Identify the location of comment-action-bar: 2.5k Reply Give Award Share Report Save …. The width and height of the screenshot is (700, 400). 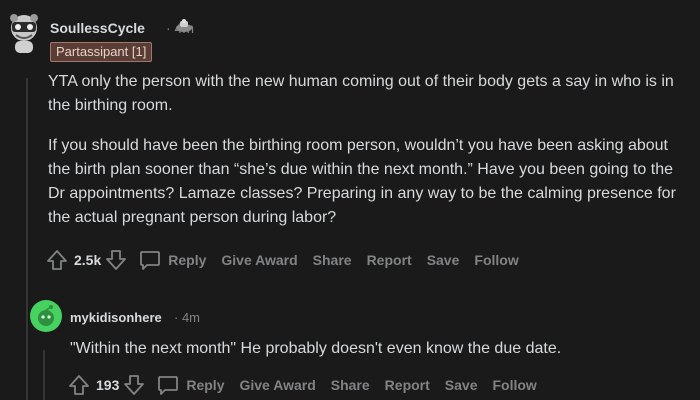
(290, 260).